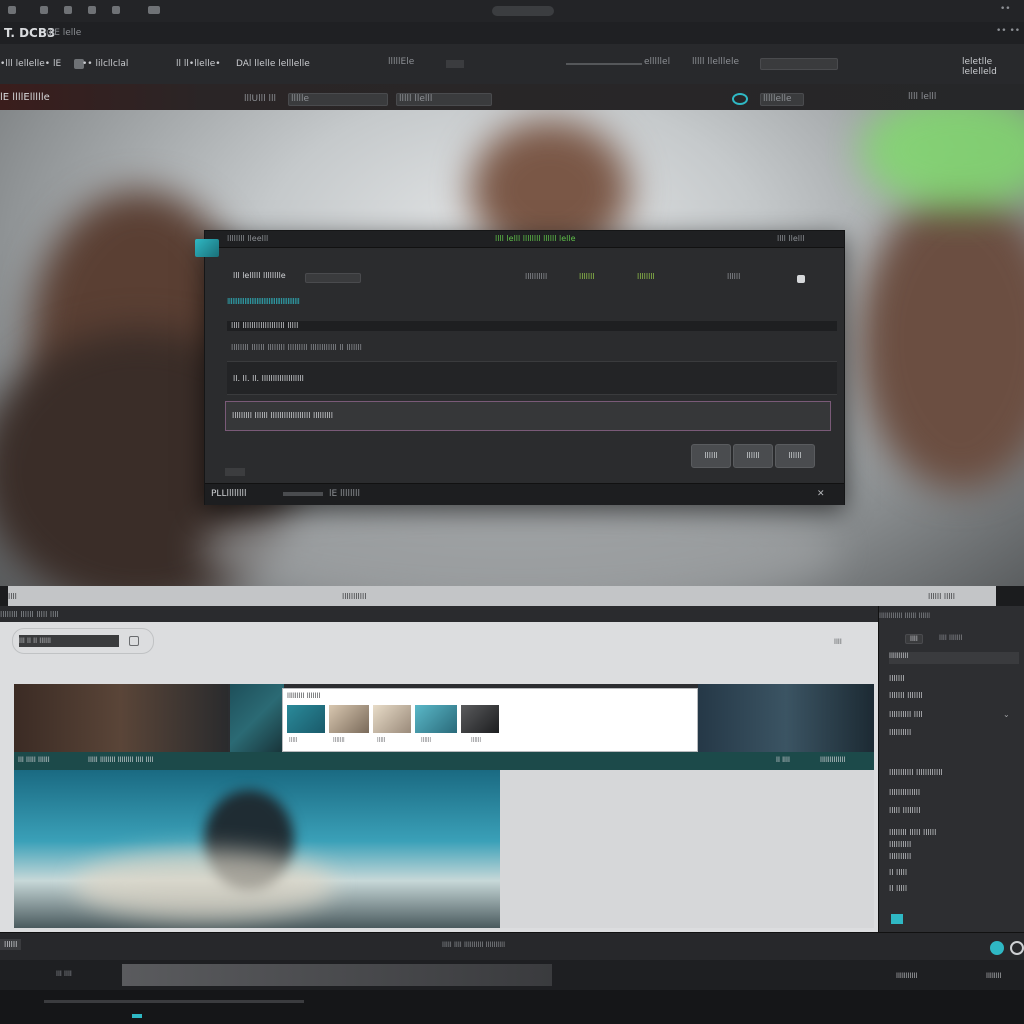  I want to click on file-icon, so click(44, 10).